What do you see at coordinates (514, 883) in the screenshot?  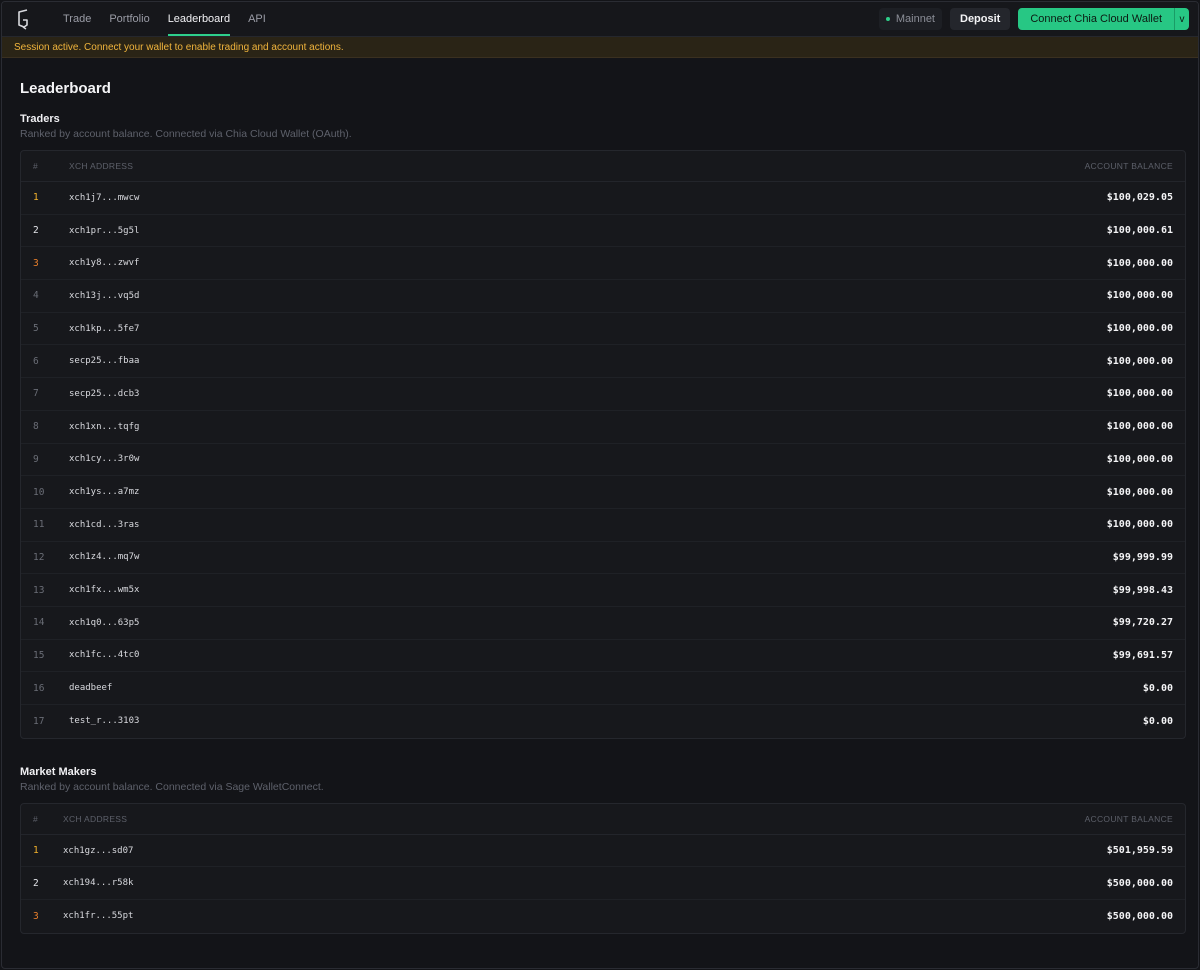 I see `address-cell: xch194...r58k` at bounding box center [514, 883].